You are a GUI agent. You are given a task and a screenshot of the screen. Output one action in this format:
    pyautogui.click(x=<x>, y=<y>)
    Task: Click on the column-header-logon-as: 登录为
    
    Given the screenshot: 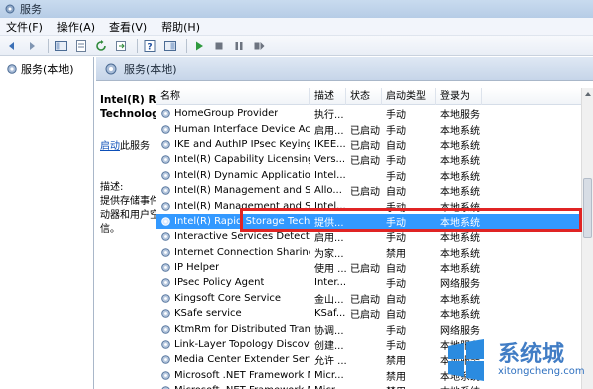 What is the action you would take?
    pyautogui.click(x=459, y=96)
    